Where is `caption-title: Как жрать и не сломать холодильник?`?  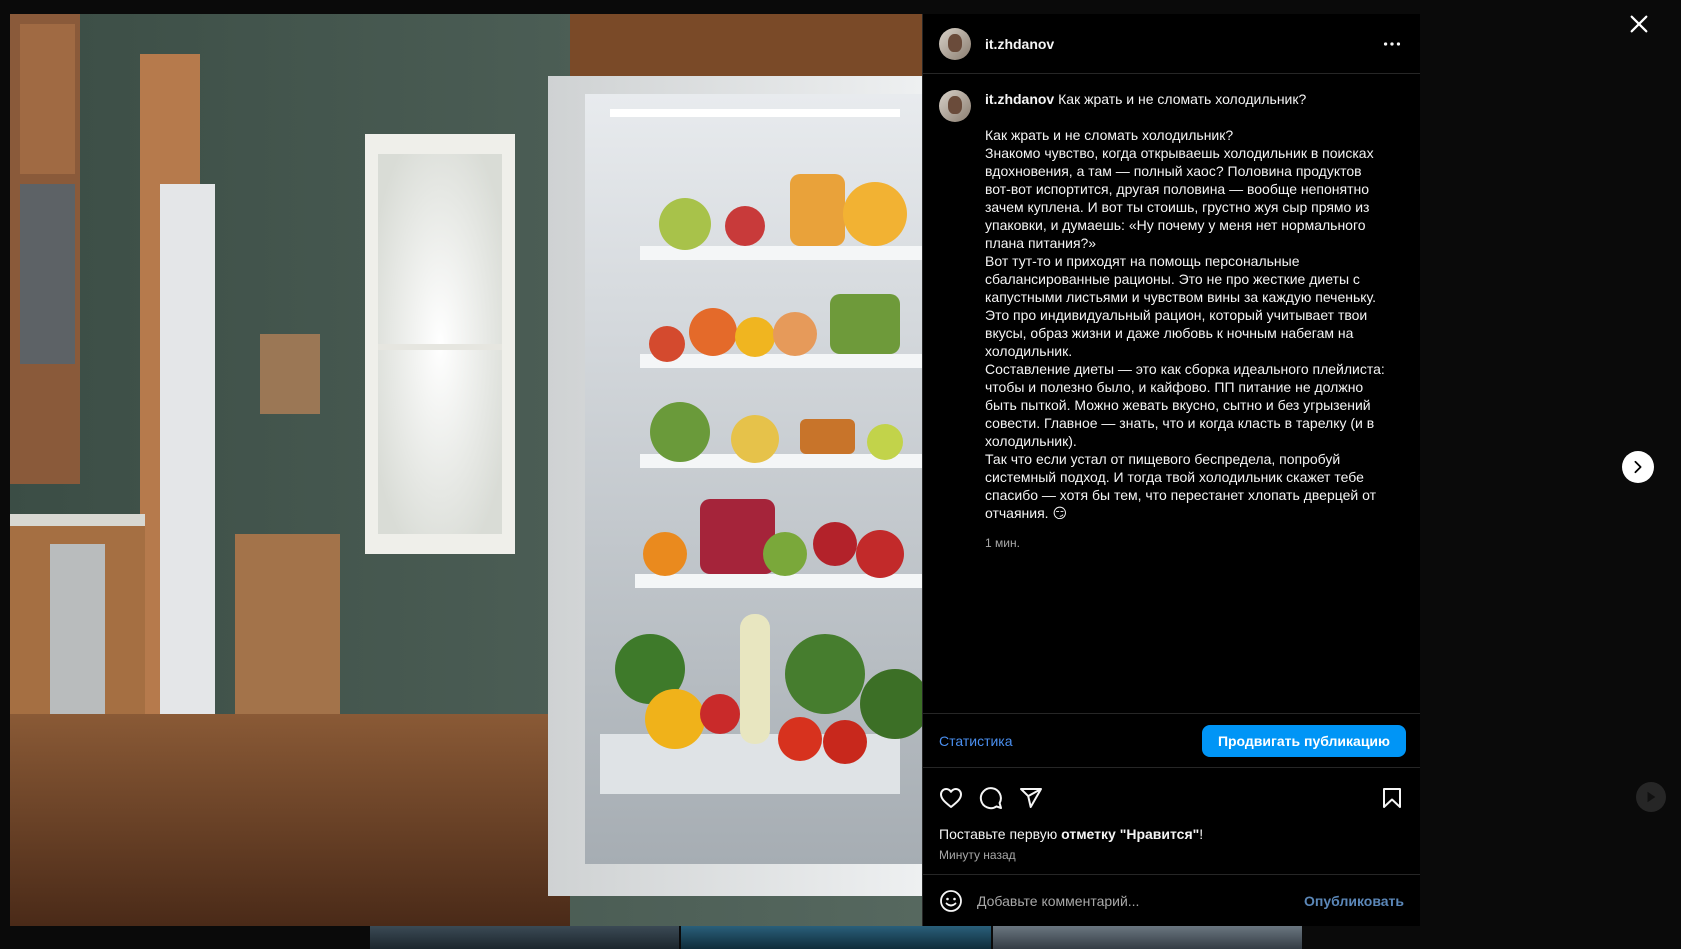 caption-title: Как жрать и не сломать холодильник? is located at coordinates (1182, 99).